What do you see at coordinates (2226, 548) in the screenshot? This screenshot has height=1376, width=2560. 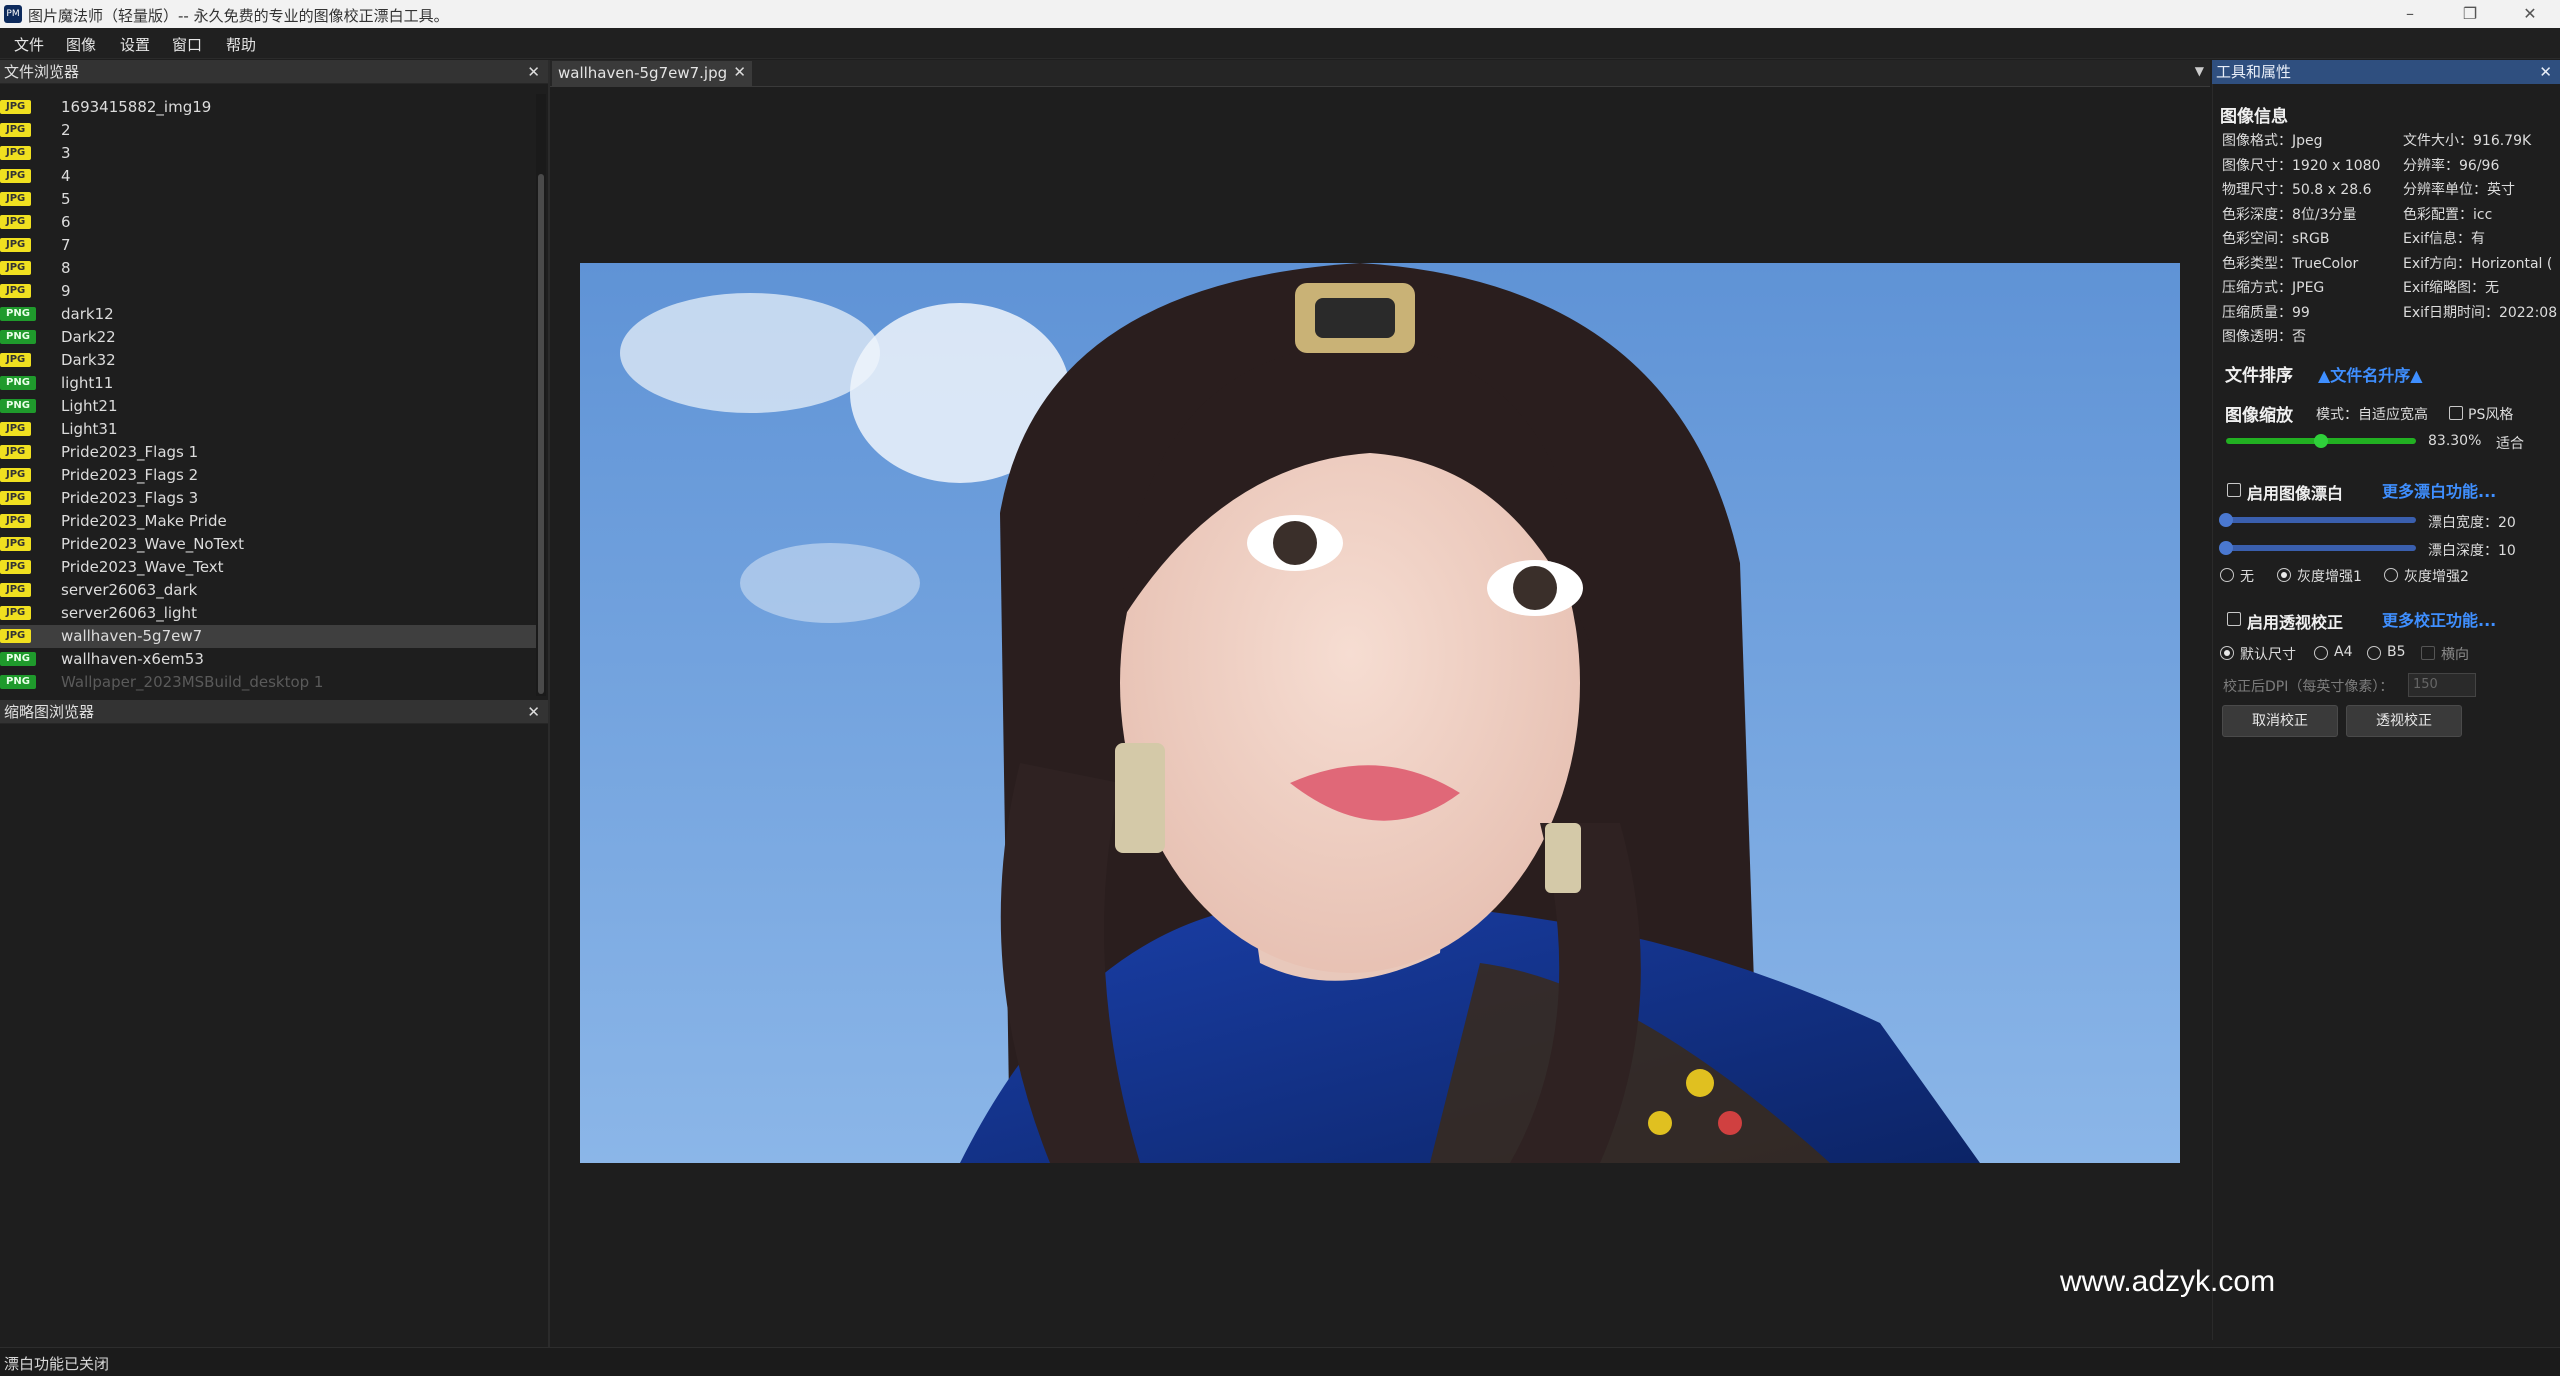 I see `whiten-depth-knob` at bounding box center [2226, 548].